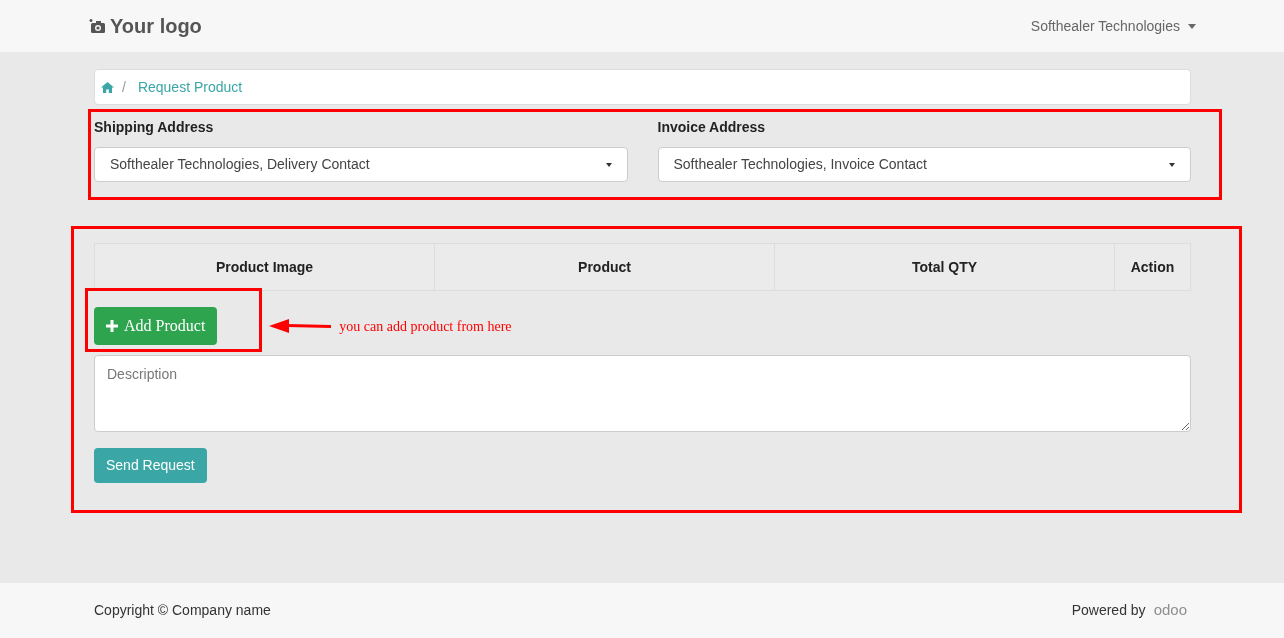 The height and width of the screenshot is (638, 1284). Describe the element at coordinates (944, 267) in the screenshot. I see `column-header: Total QTY` at that location.